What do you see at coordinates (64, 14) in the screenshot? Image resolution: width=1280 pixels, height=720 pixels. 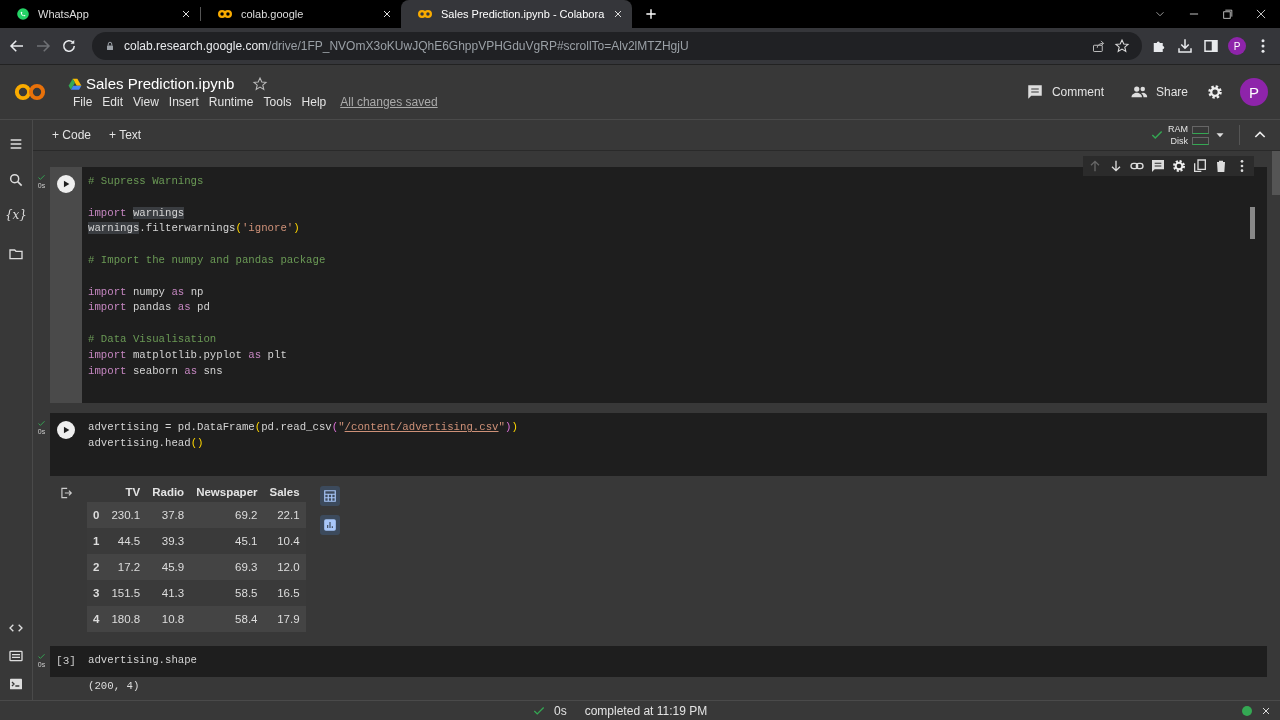 I see `tab-title: WhatsApp` at bounding box center [64, 14].